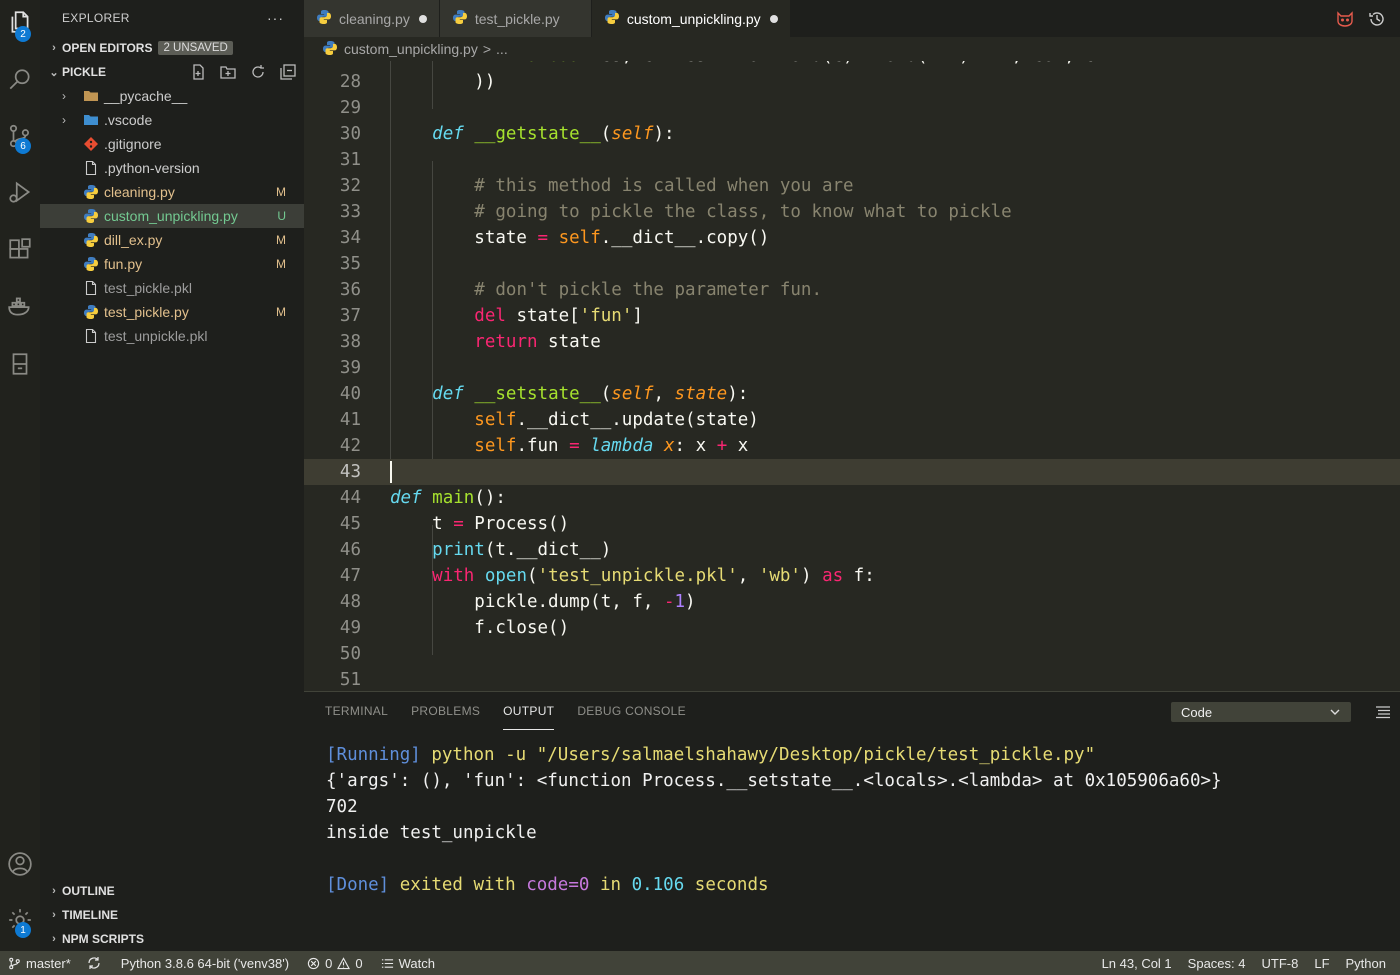 Image resolution: width=1400 pixels, height=975 pixels. I want to click on file-item: test_pickle.py M, so click(172, 312).